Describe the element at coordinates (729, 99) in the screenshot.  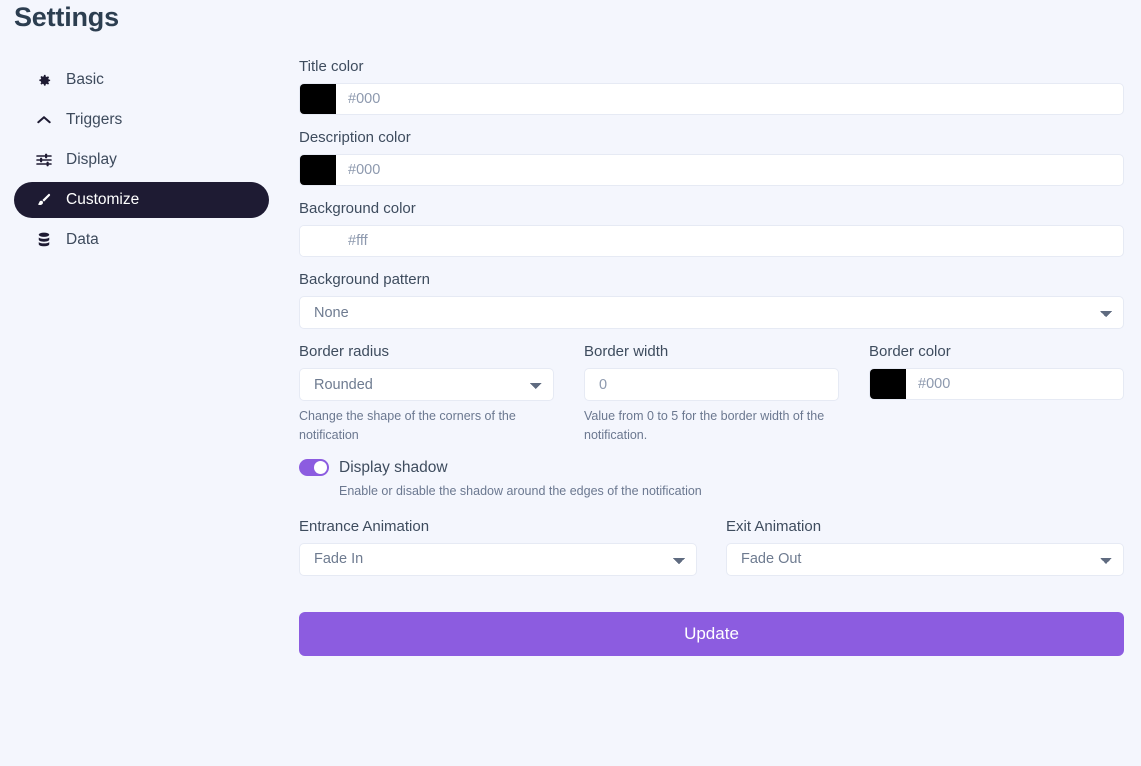
I see `title-color-input` at that location.